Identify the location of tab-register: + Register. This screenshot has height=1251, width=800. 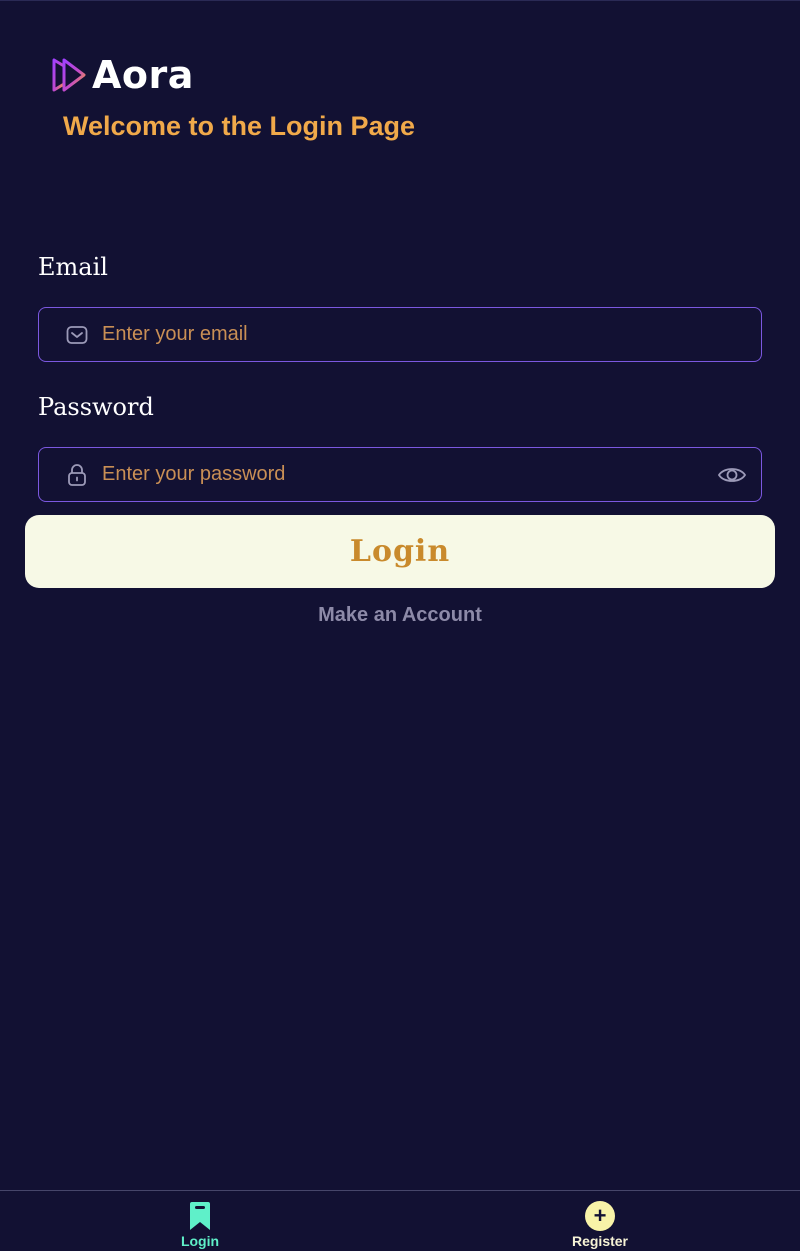
(600, 1221).